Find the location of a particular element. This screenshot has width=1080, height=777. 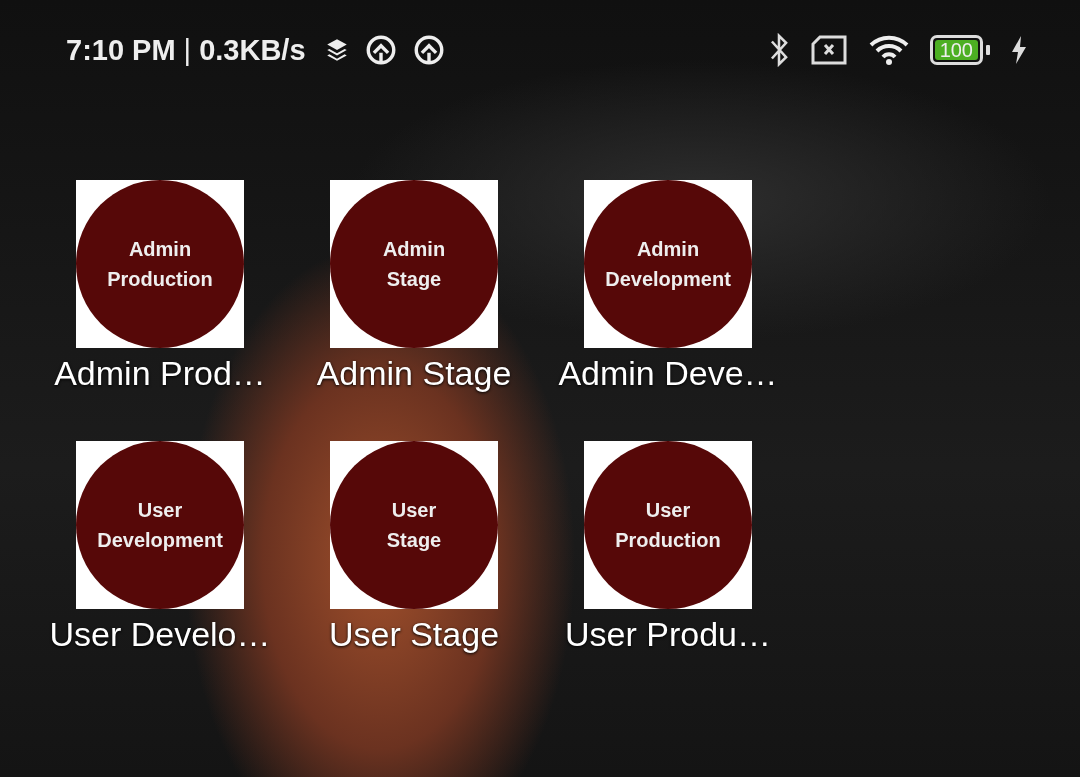

app-icon: User Development is located at coordinates (160, 525).